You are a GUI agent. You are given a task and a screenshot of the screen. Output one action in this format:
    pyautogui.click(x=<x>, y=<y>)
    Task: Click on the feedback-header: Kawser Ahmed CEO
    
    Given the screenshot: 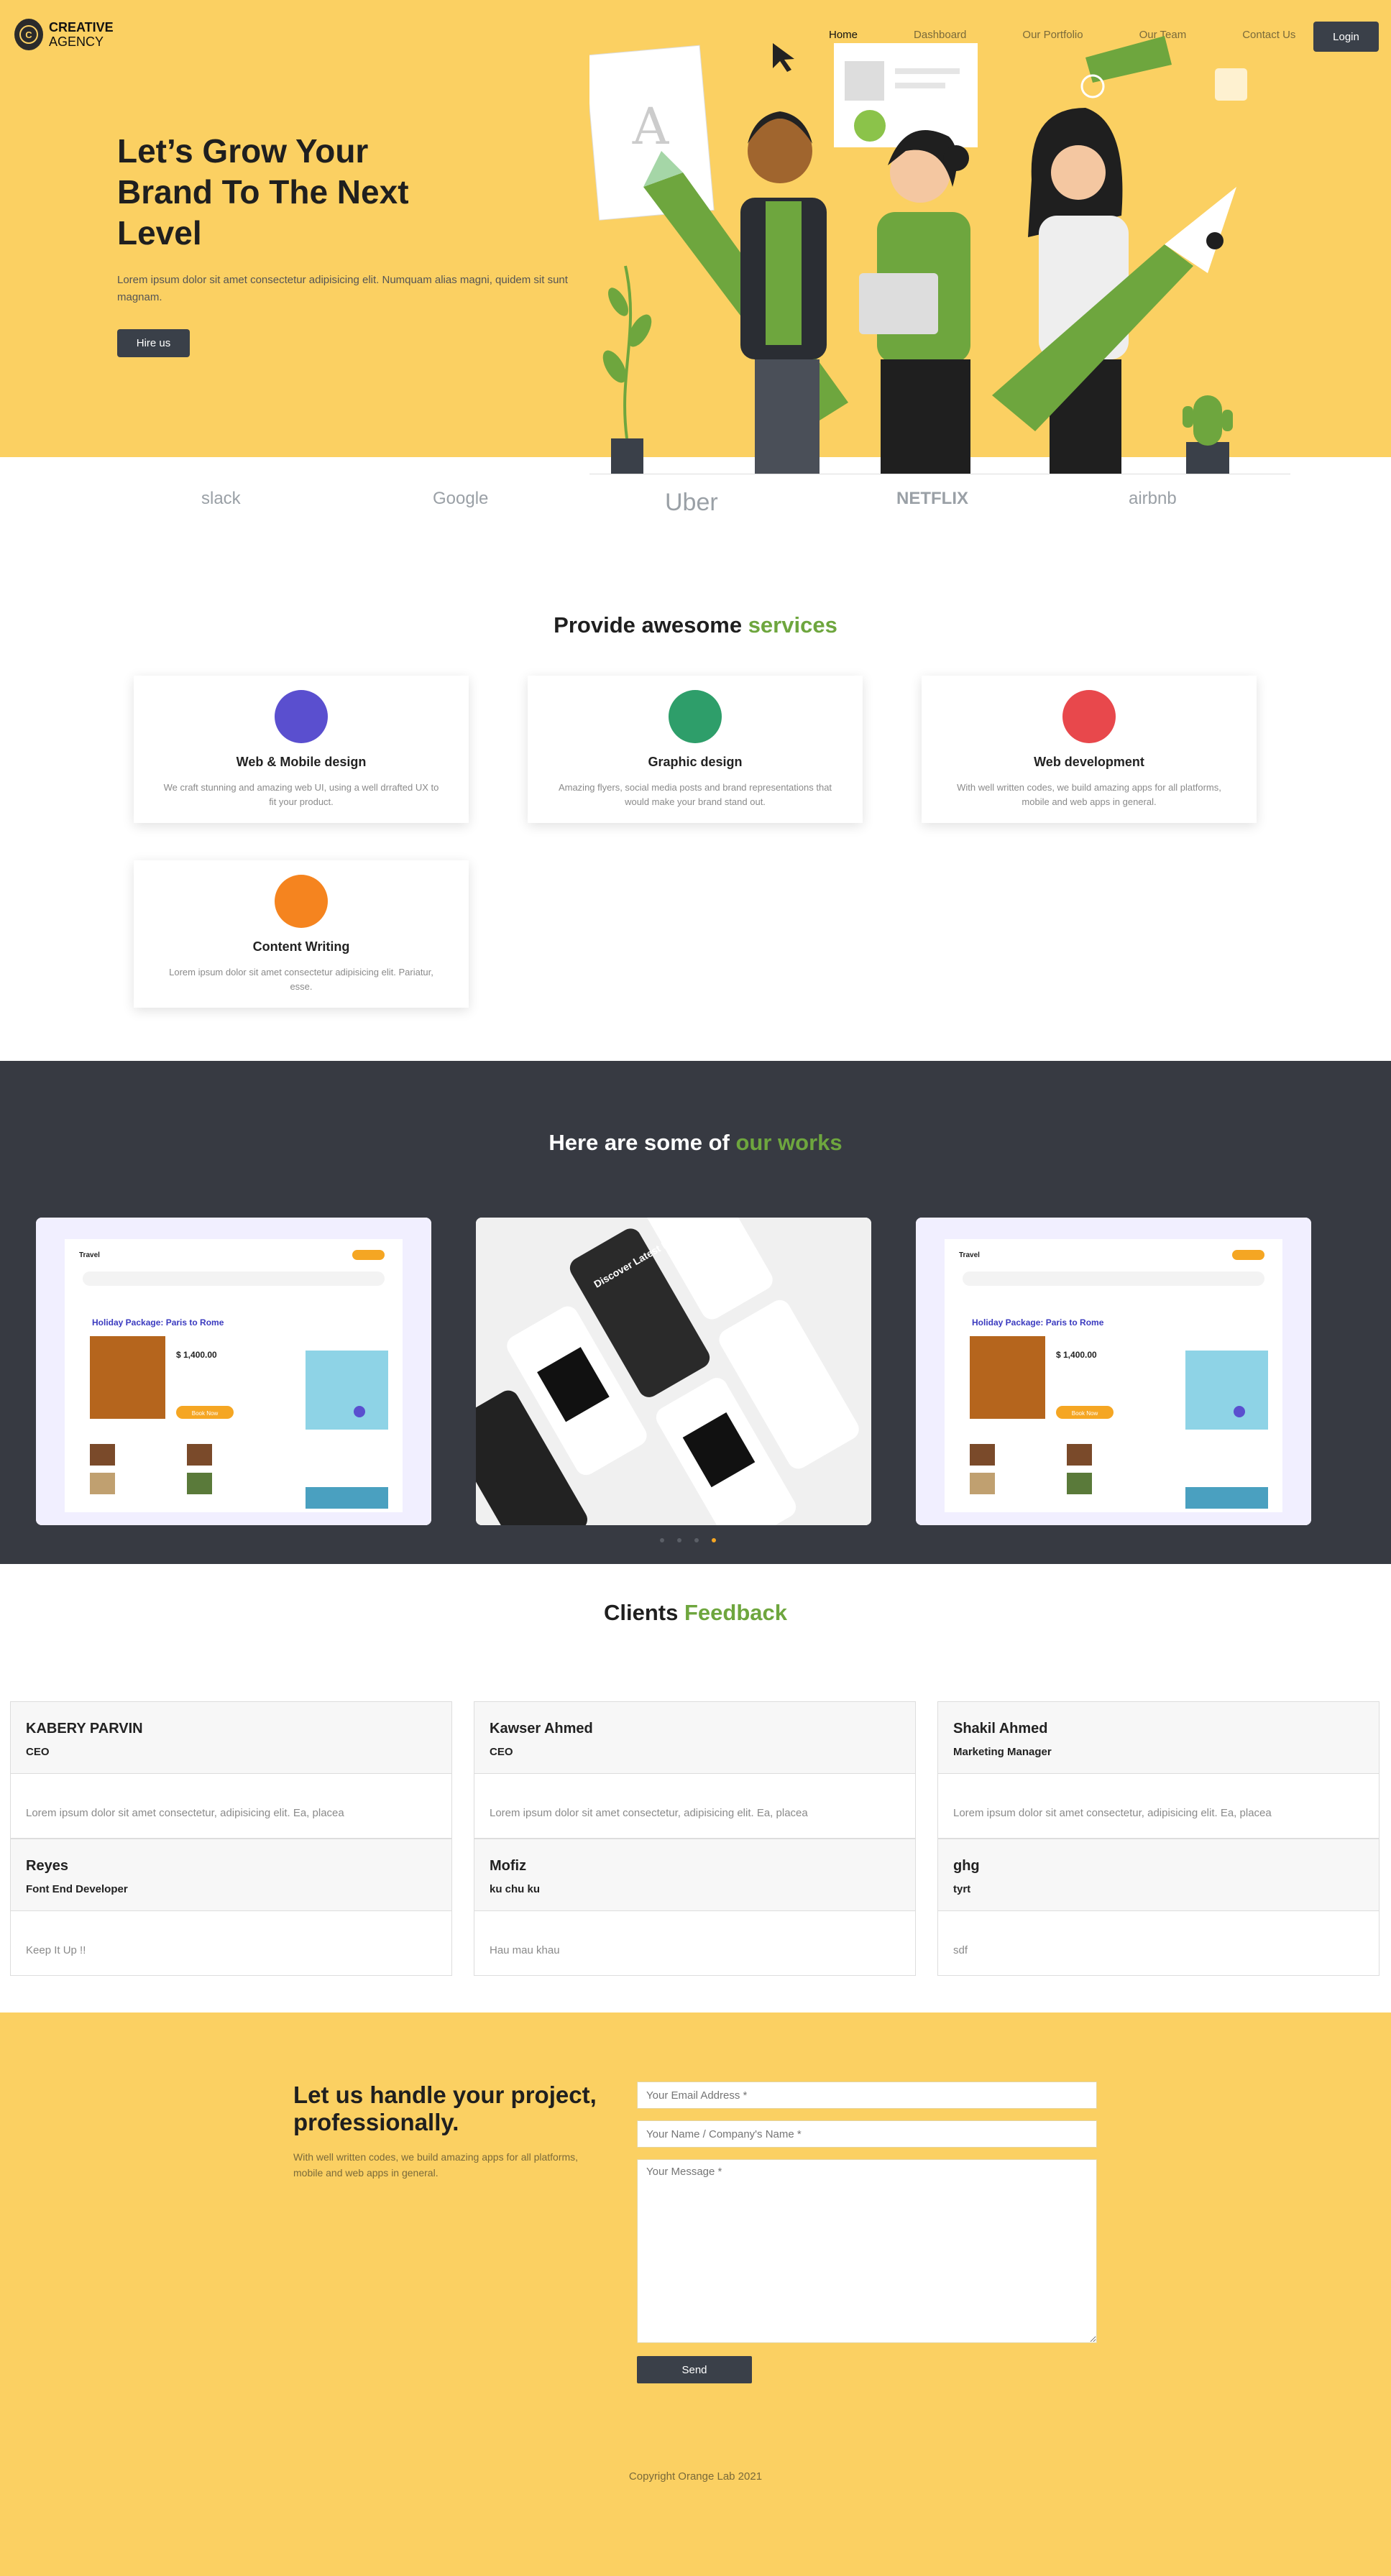 What is the action you would take?
    pyautogui.click(x=694, y=1738)
    